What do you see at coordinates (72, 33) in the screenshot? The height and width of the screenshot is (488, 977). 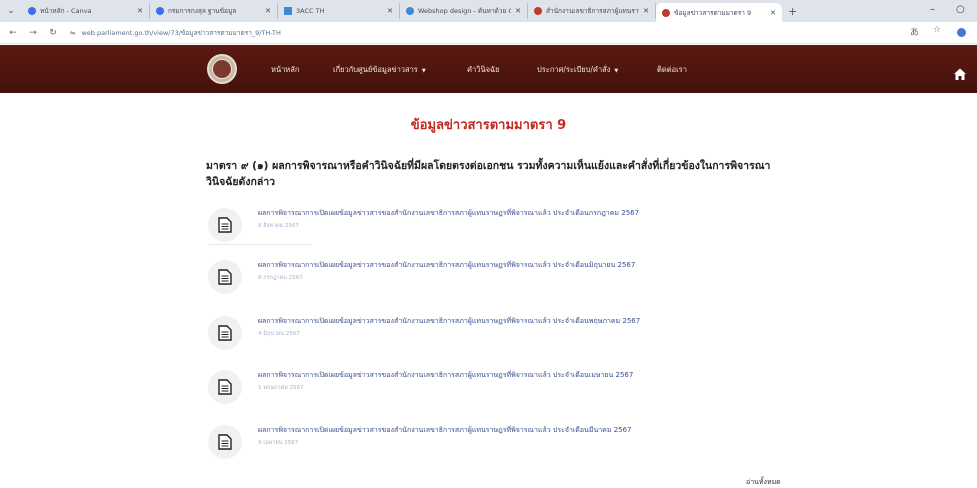 I see `site-info-icon: ⇋` at bounding box center [72, 33].